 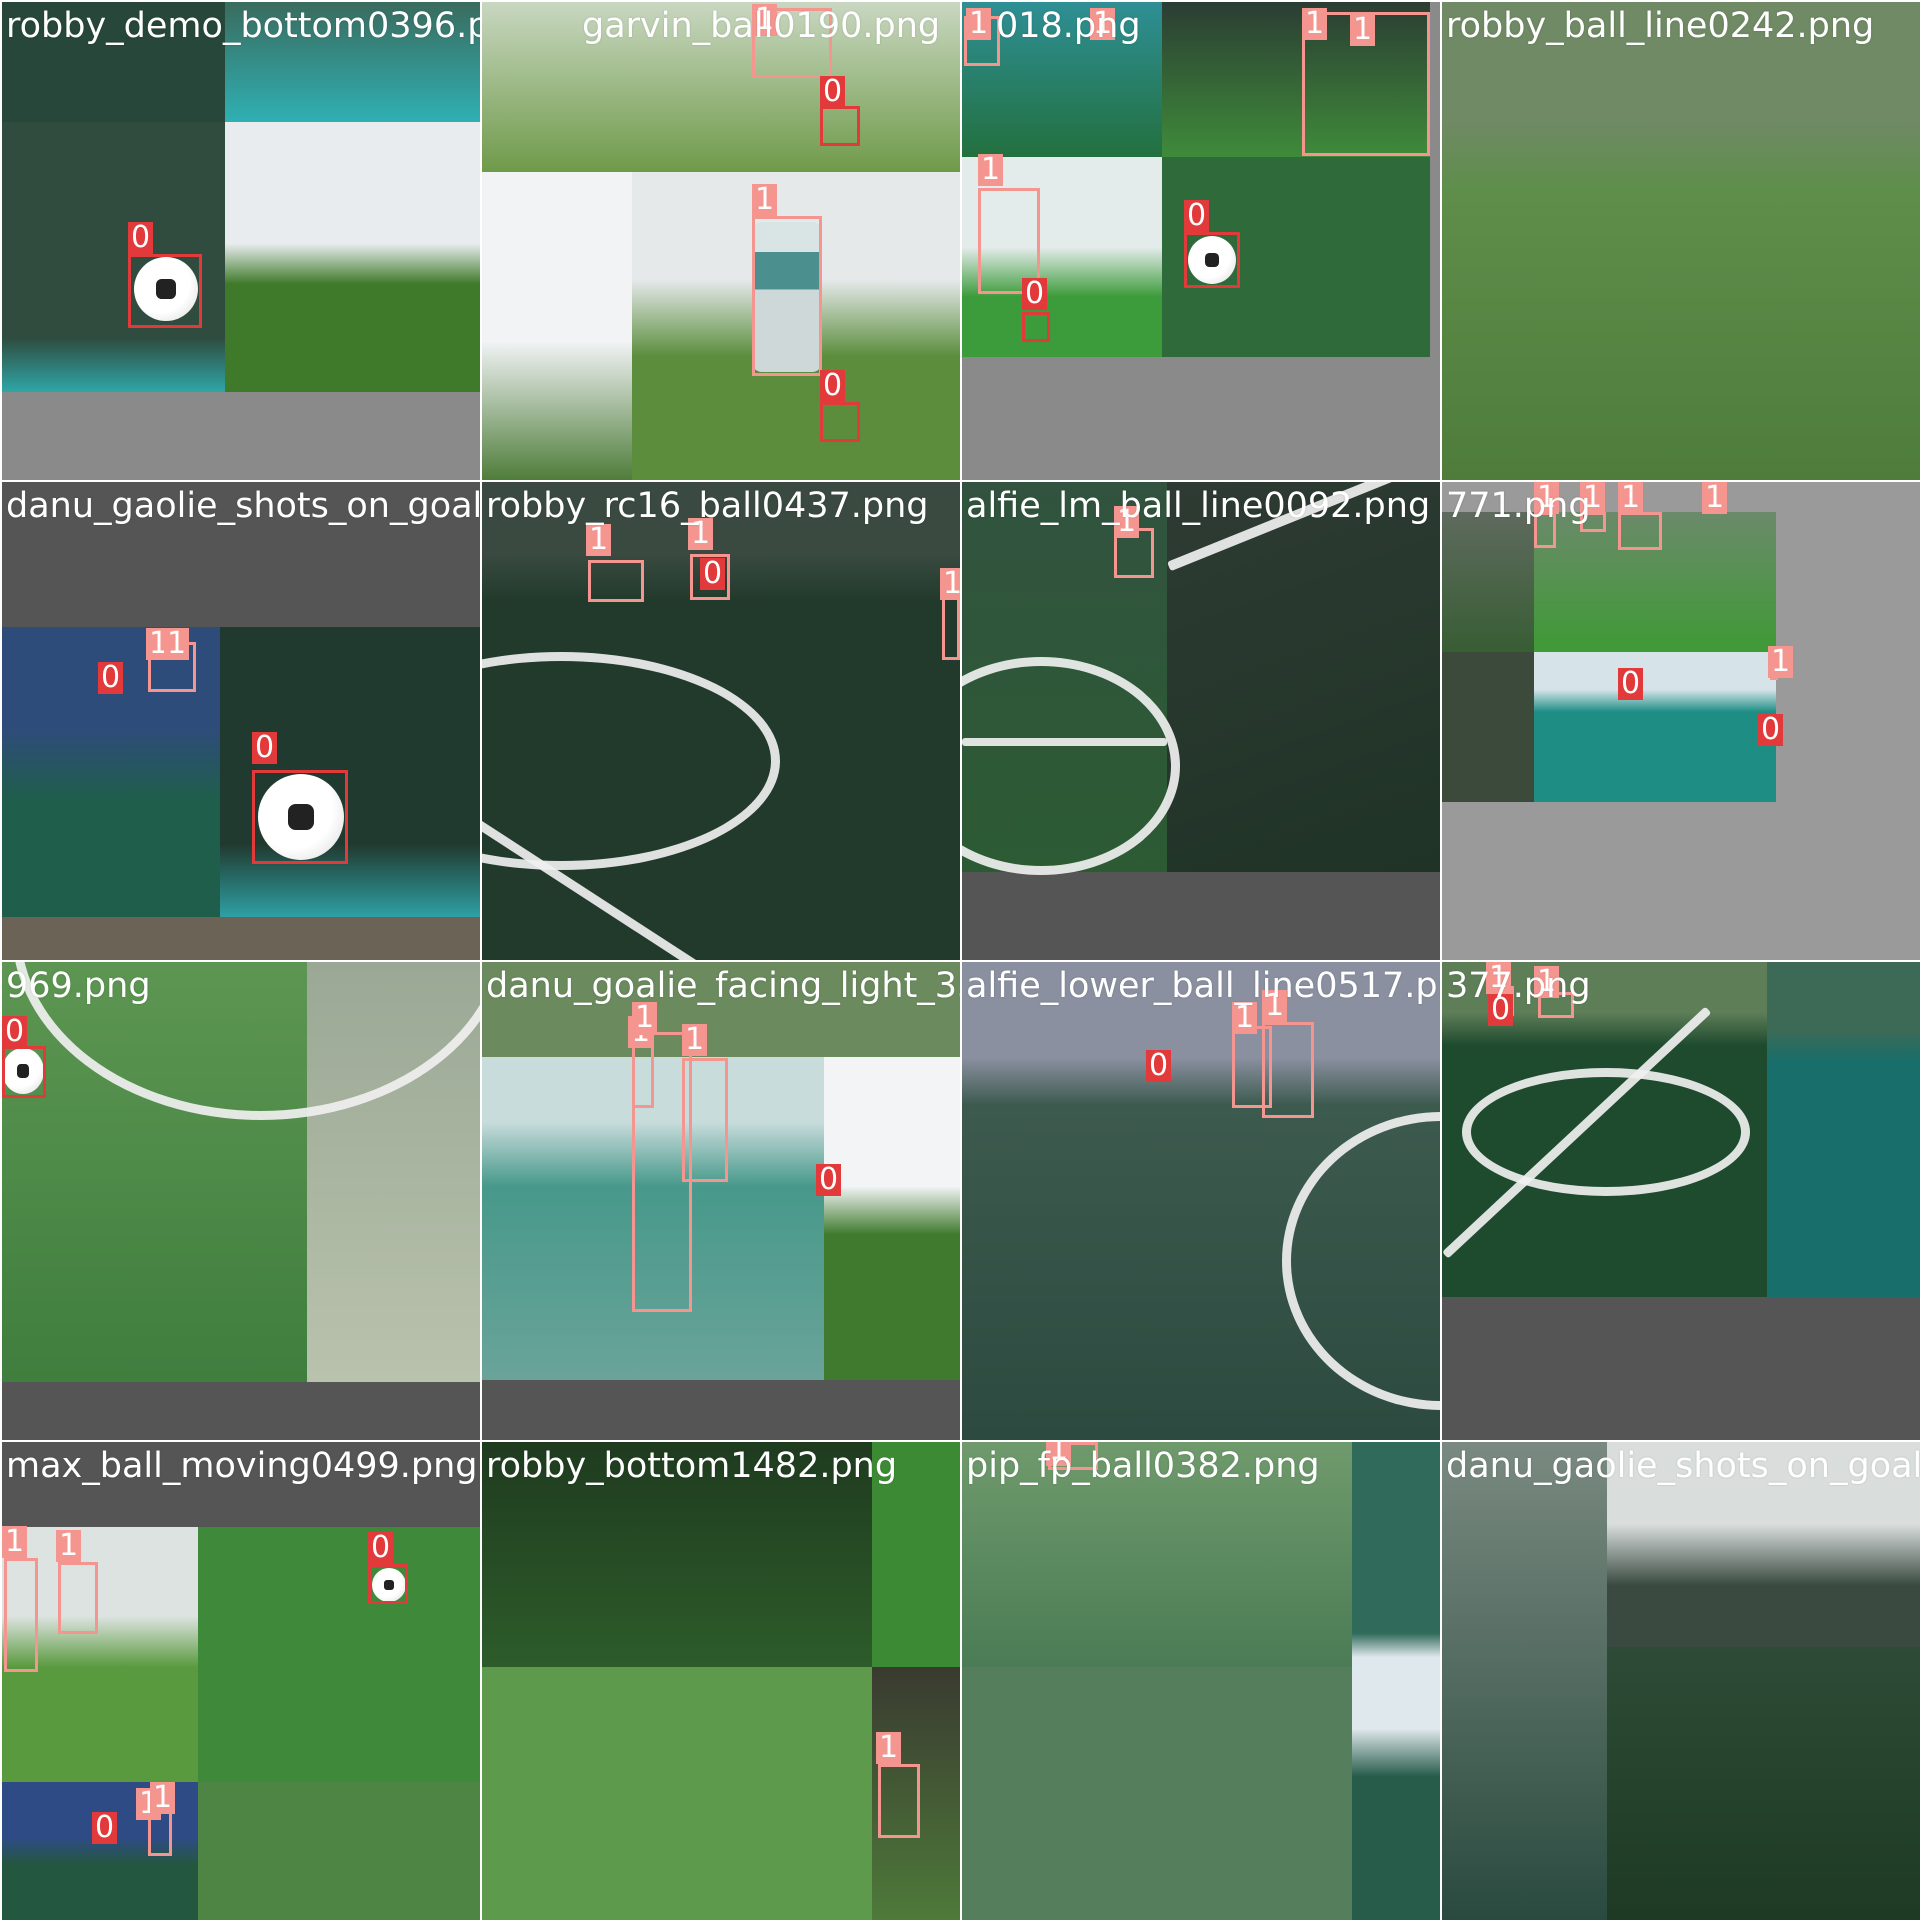 I want to click on mosaic-tile: 0 1 1 0 danu_gaolie_shots_on_goal2042, so click(x=241, y=721).